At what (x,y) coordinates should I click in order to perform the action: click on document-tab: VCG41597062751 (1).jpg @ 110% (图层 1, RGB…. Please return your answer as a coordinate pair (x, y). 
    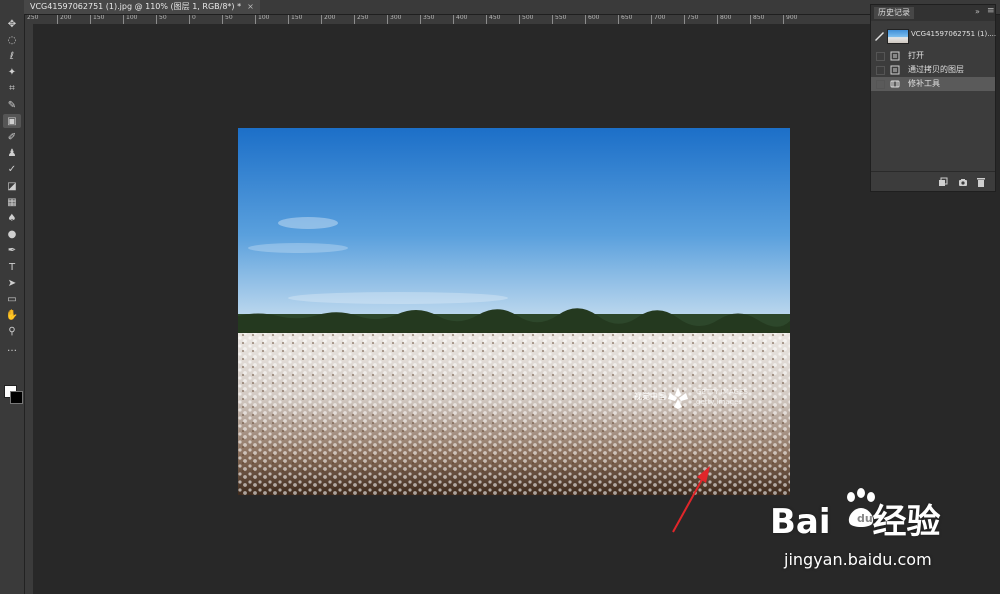
    Looking at the image, I should click on (142, 7).